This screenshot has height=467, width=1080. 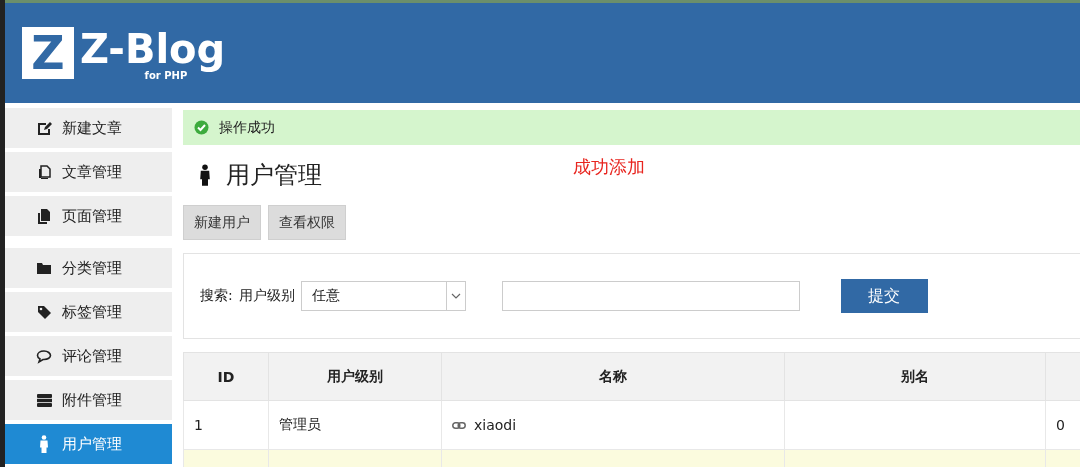 What do you see at coordinates (88, 444) in the screenshot?
I see `sidebar-item: 用户管理` at bounding box center [88, 444].